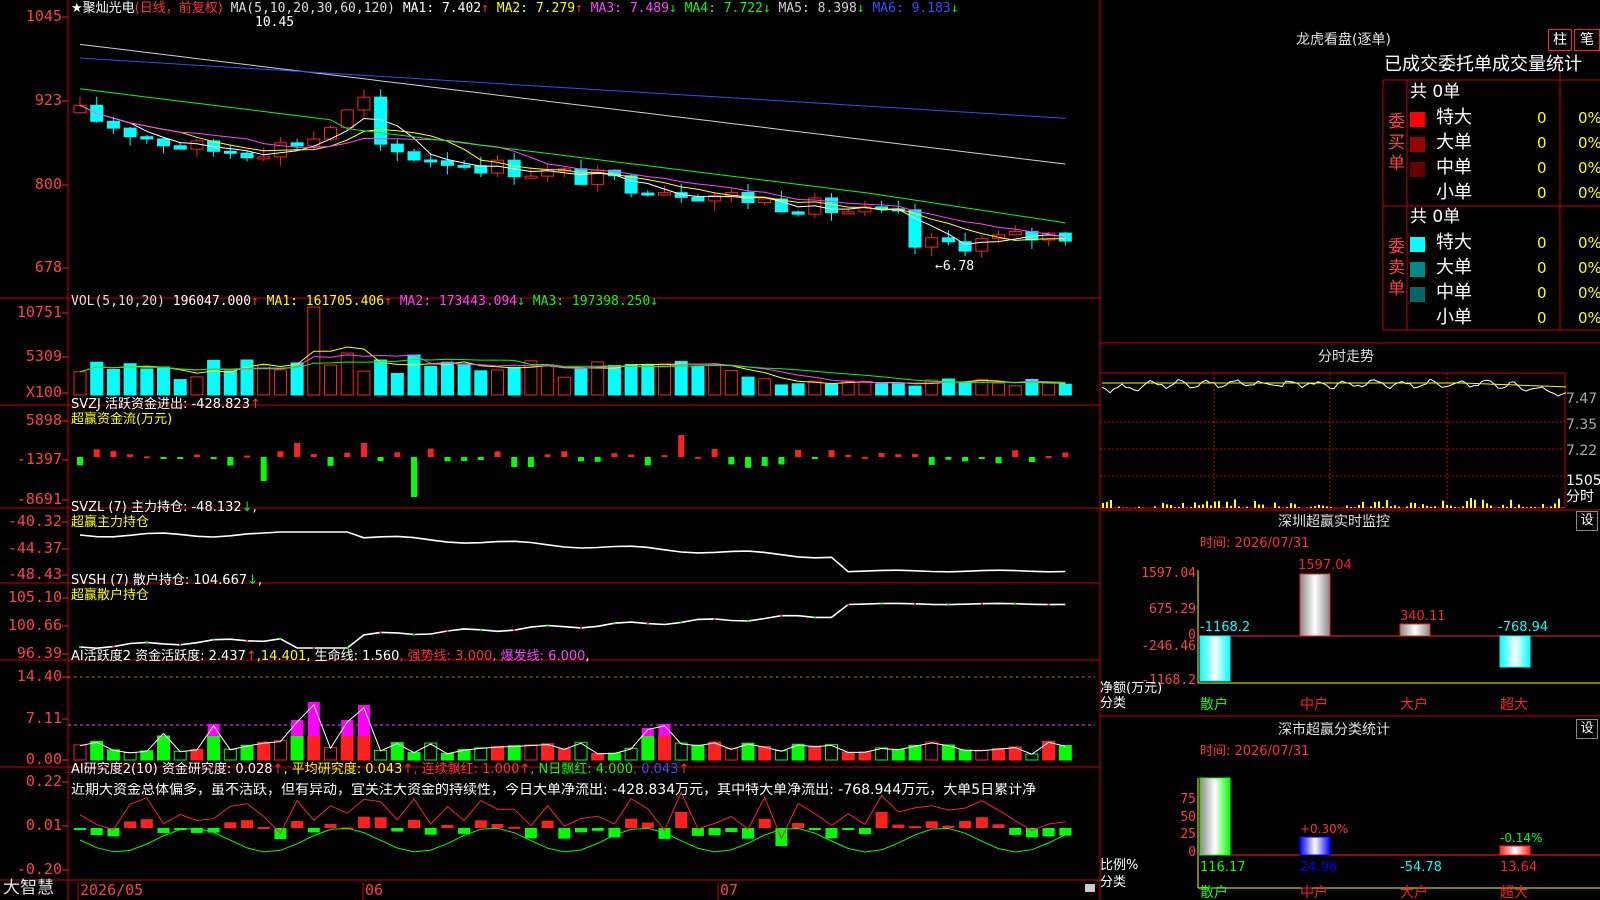 This screenshot has width=1600, height=900. What do you see at coordinates (110, 522) in the screenshot?
I see `svzl-subtitle: 超赢主力持仓` at bounding box center [110, 522].